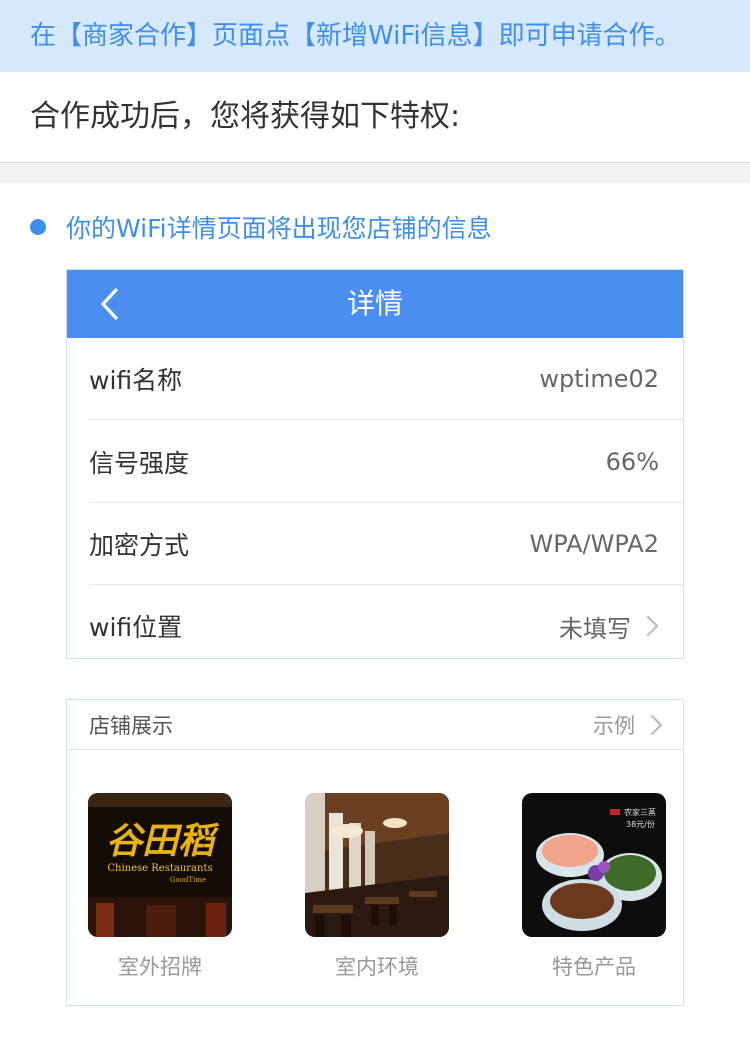 Image resolution: width=750 pixels, height=1046 pixels. What do you see at coordinates (386, 626) in the screenshot?
I see `row-wifi-location: wifi位置 未填写` at bounding box center [386, 626].